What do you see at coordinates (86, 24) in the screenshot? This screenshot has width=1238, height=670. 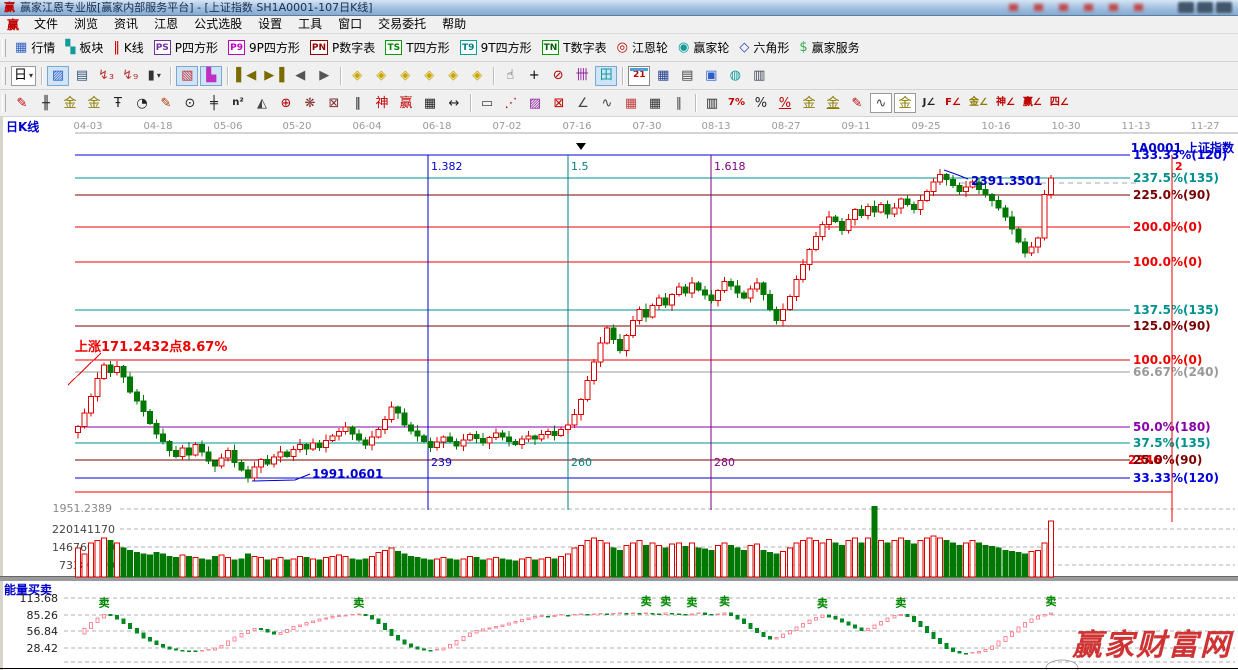 I see `menu-item-浏览: 浏览` at bounding box center [86, 24].